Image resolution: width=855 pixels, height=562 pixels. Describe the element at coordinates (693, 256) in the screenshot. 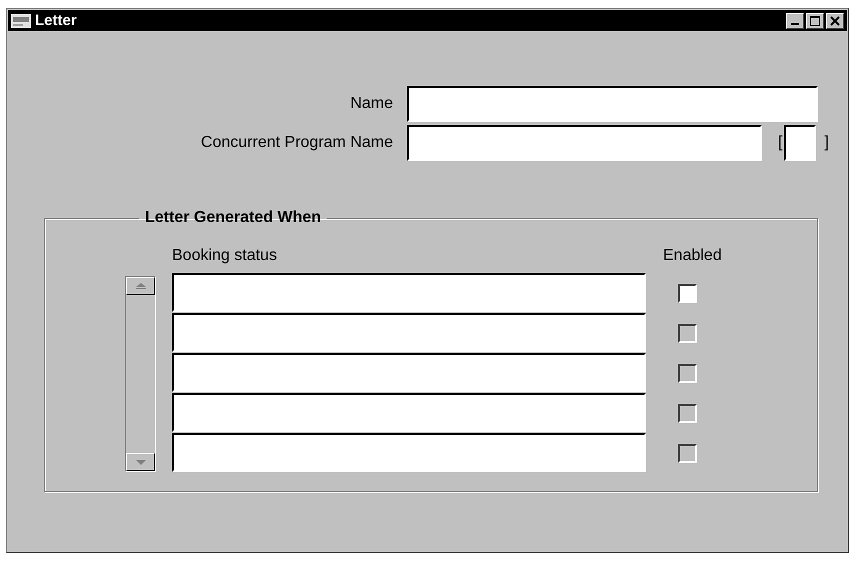

I see `column-header: Enabled` at that location.